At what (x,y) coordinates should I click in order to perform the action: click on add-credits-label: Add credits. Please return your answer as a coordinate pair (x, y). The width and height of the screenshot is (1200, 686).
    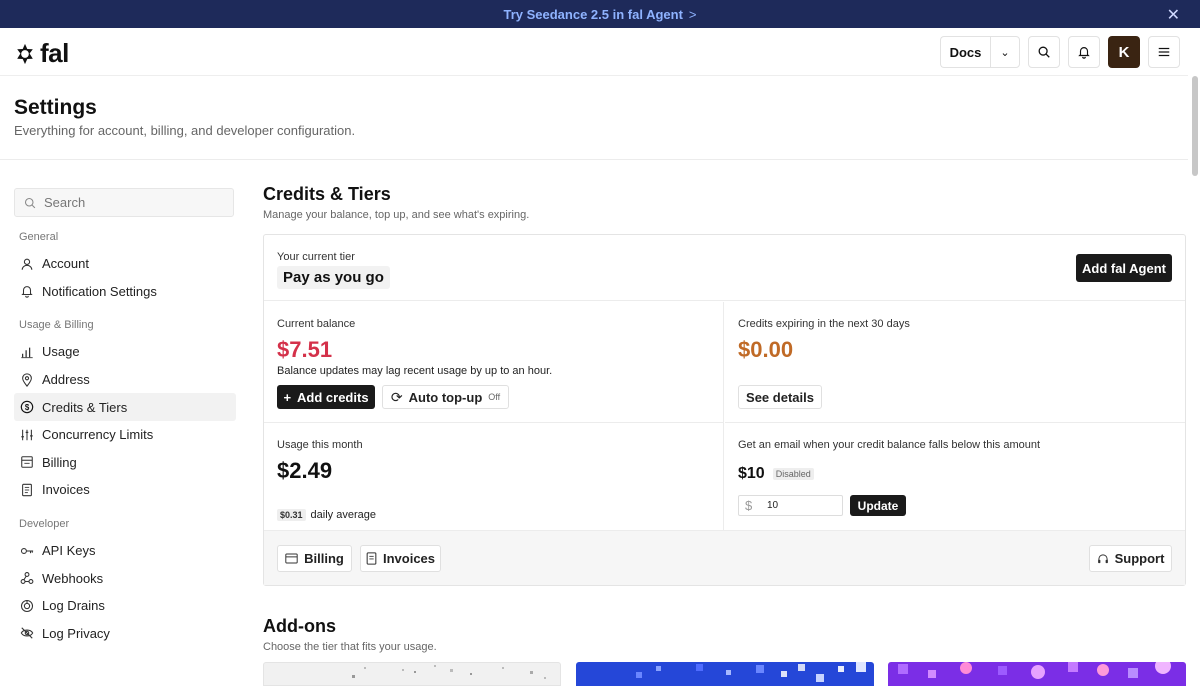
    Looking at the image, I should click on (333, 397).